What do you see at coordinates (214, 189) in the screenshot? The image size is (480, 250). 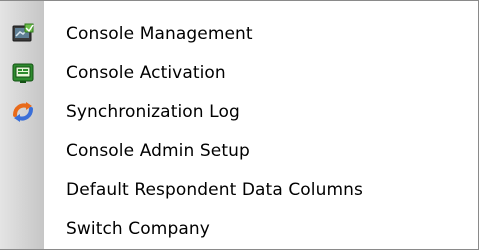 I see `menu-item-label: Default Respondent Data Columns` at bounding box center [214, 189].